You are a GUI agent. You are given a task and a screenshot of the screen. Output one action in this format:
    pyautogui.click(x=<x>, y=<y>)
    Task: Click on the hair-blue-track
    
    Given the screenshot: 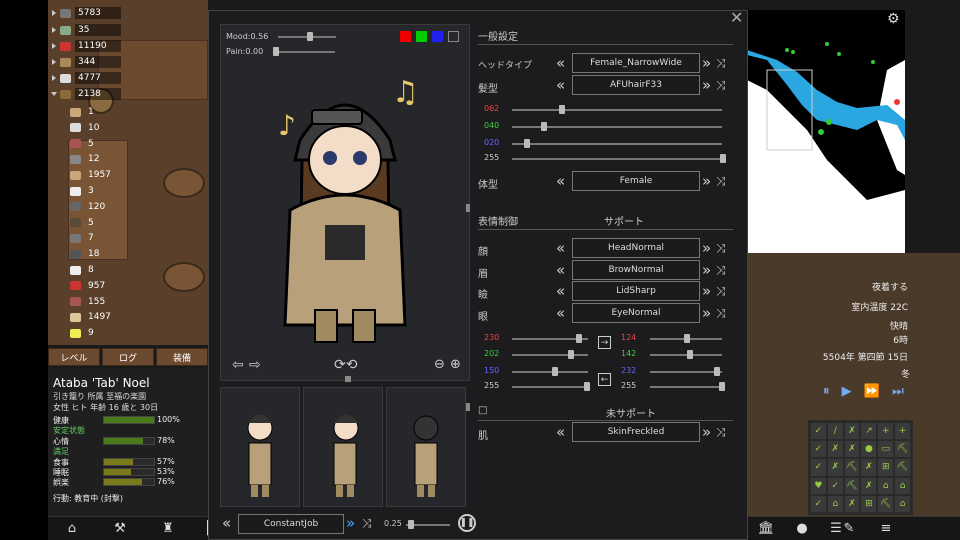 What is the action you would take?
    pyautogui.click(x=617, y=144)
    